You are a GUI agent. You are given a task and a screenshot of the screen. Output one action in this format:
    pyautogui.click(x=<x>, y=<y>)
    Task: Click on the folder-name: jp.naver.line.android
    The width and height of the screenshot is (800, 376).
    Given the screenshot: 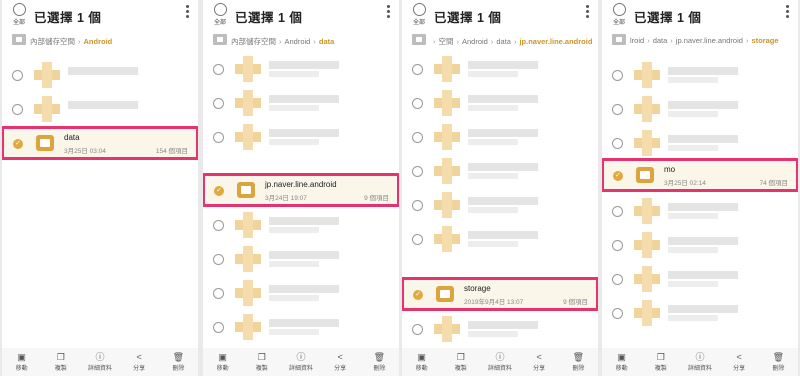 What is the action you would take?
    pyautogui.click(x=301, y=184)
    